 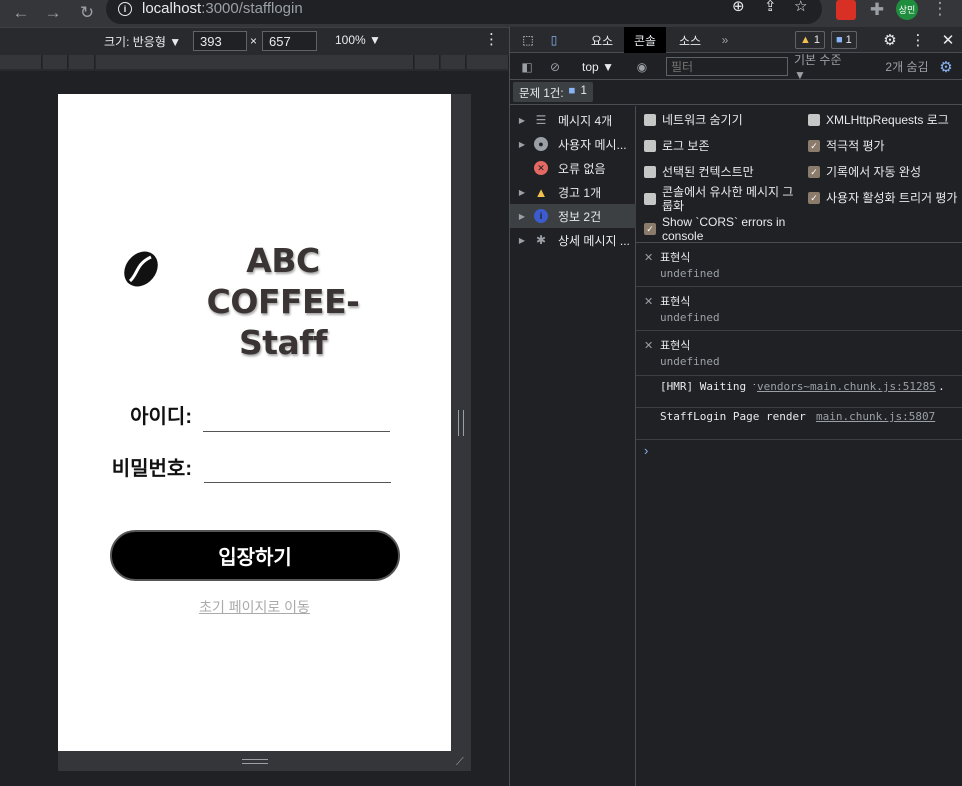 I want to click on issues-button: 문제 1건: ■ 1, so click(x=553, y=92).